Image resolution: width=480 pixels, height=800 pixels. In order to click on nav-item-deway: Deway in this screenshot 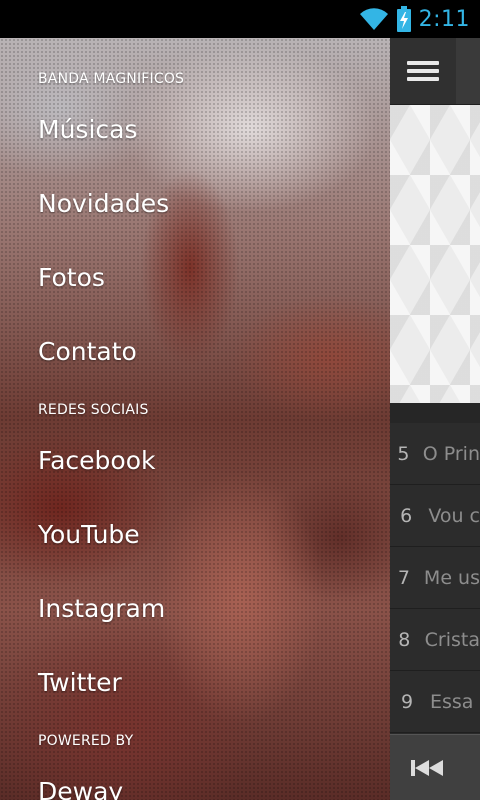, I will do `click(80, 788)`.